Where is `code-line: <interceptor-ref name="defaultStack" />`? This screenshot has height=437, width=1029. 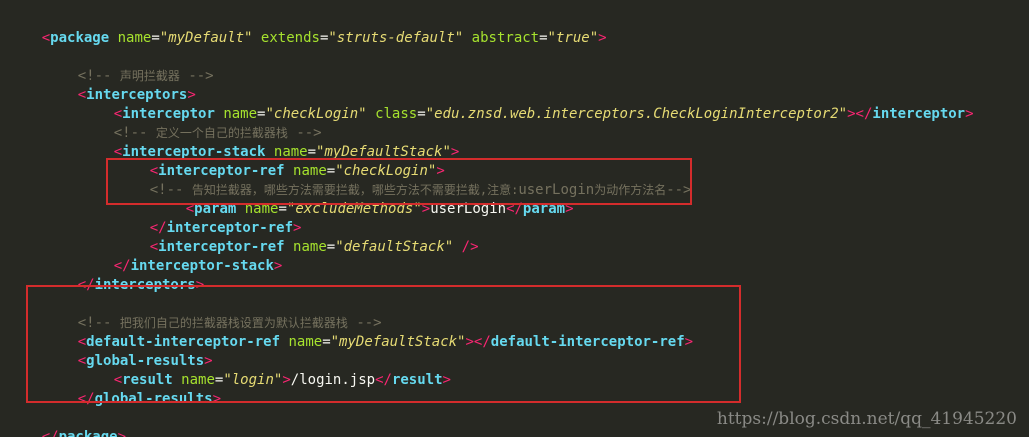
code-line: <interceptor-ref name="defaultStack" /> is located at coordinates (314, 247).